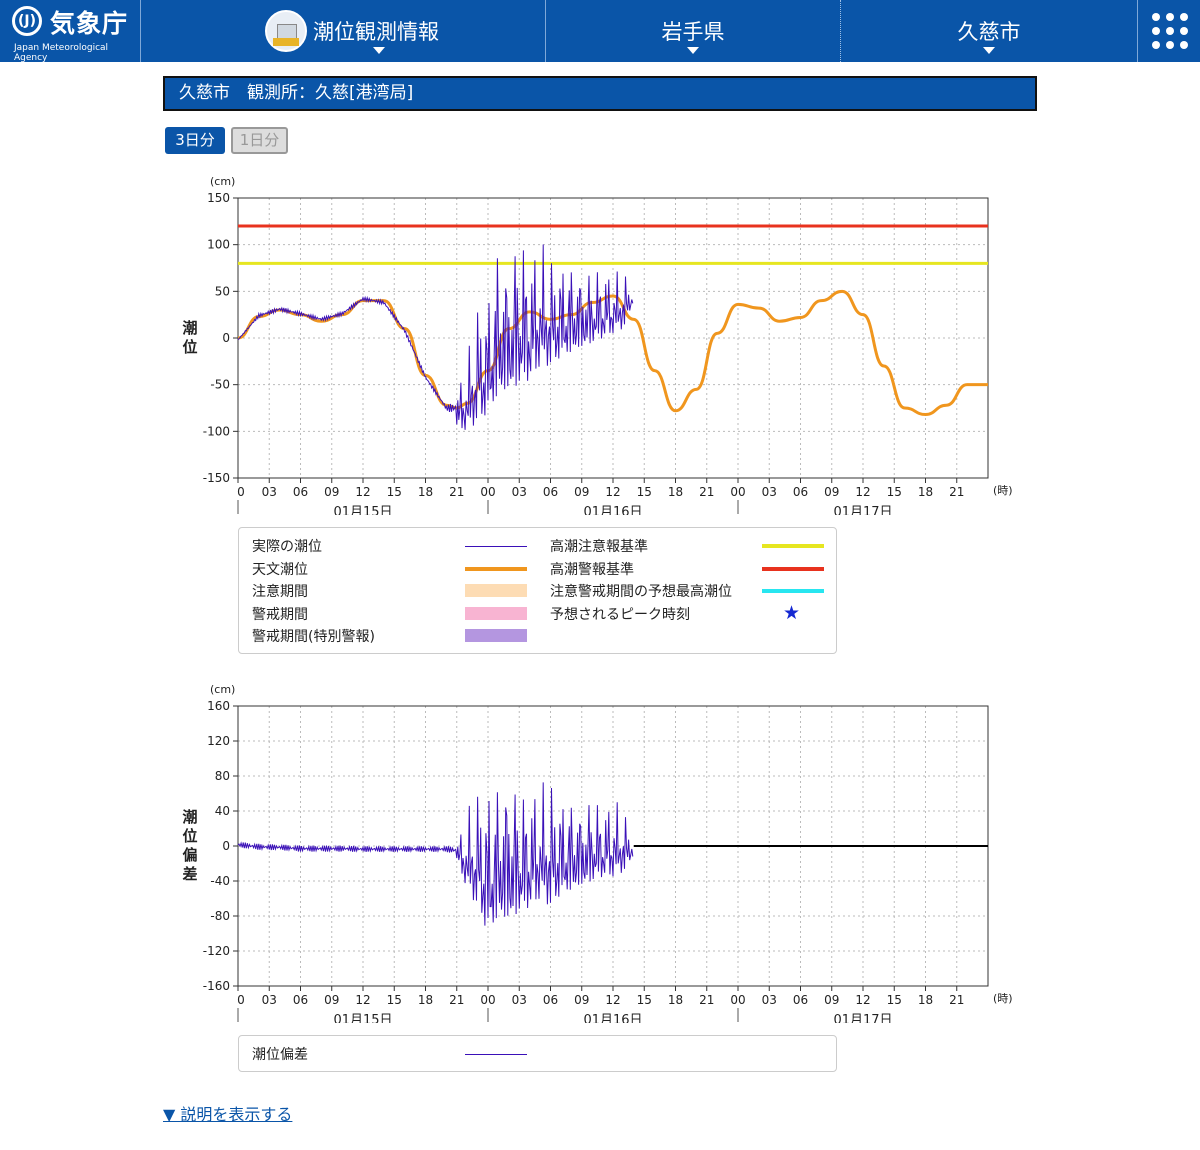  What do you see at coordinates (280, 592) in the screenshot?
I see `legend-label: 注意期間` at bounding box center [280, 592].